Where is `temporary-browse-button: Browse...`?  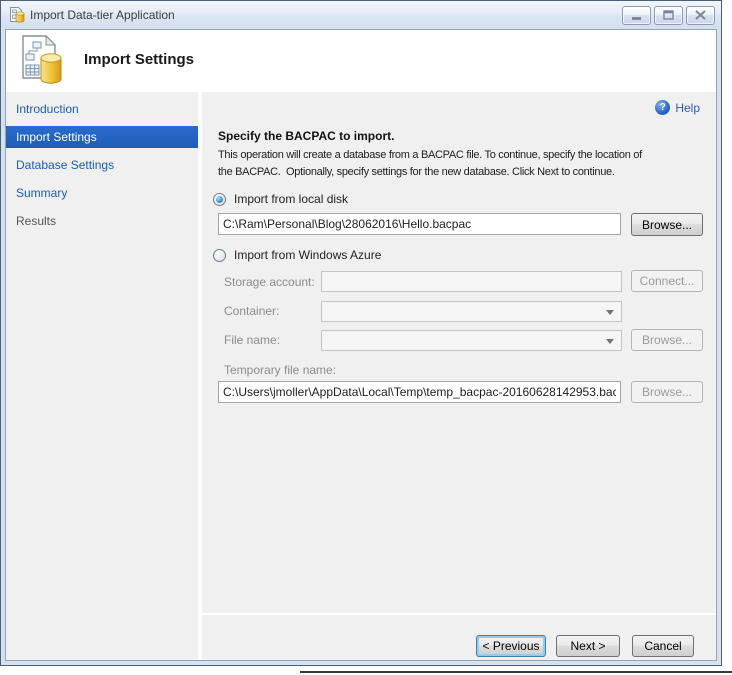
temporary-browse-button: Browse... is located at coordinates (667, 392).